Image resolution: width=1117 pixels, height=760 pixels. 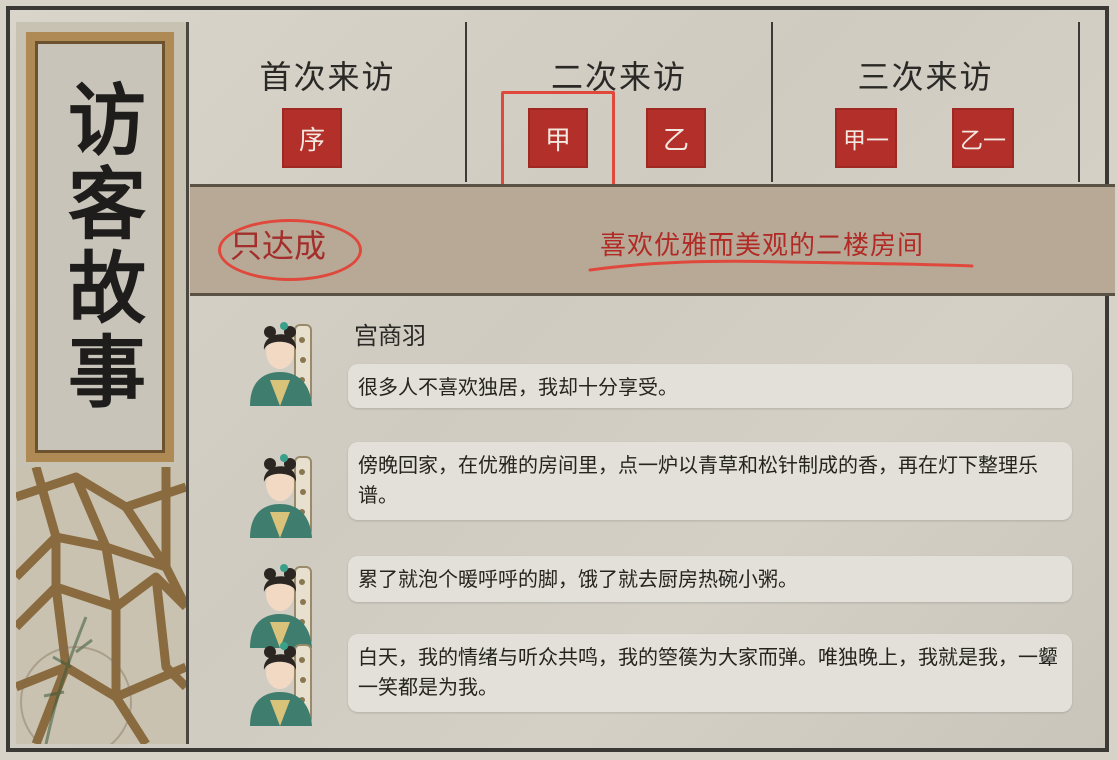 What do you see at coordinates (781, 265) in the screenshot?
I see `preference-underline` at bounding box center [781, 265].